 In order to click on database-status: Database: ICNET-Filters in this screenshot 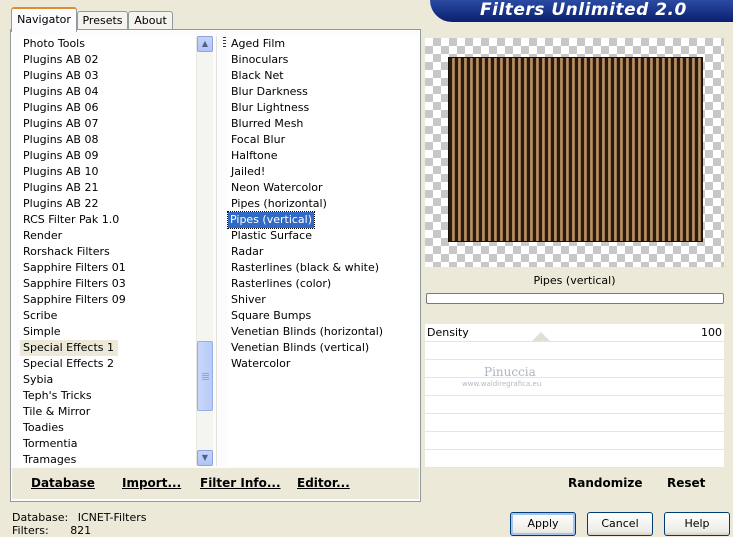, I will do `click(79, 517)`.